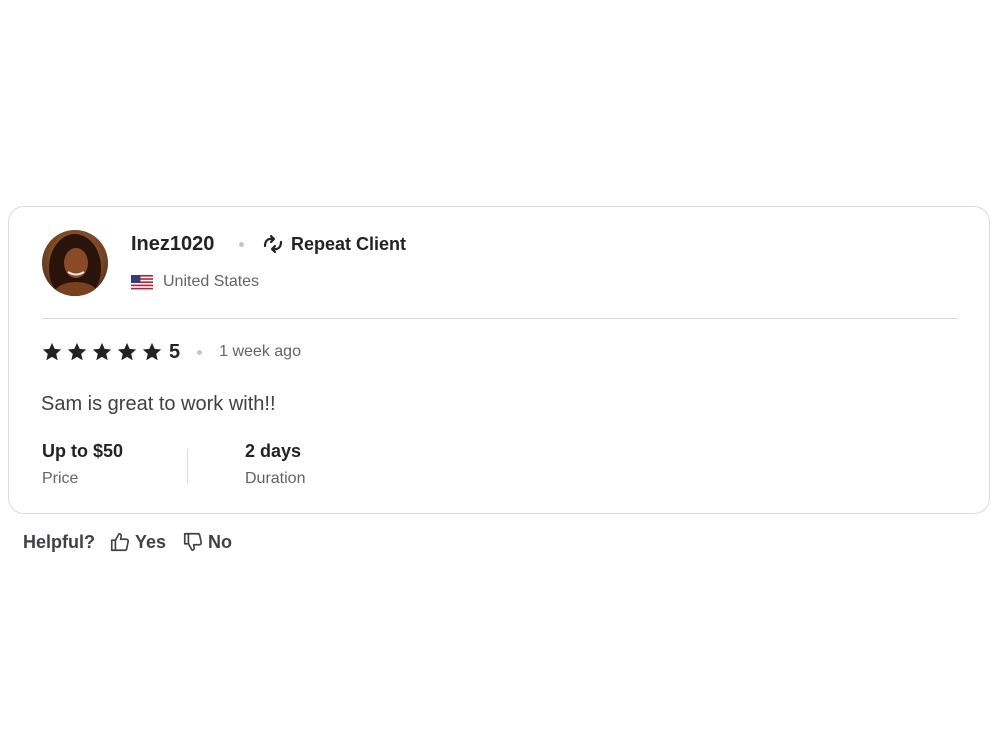  I want to click on price-label: Price, so click(60, 478).